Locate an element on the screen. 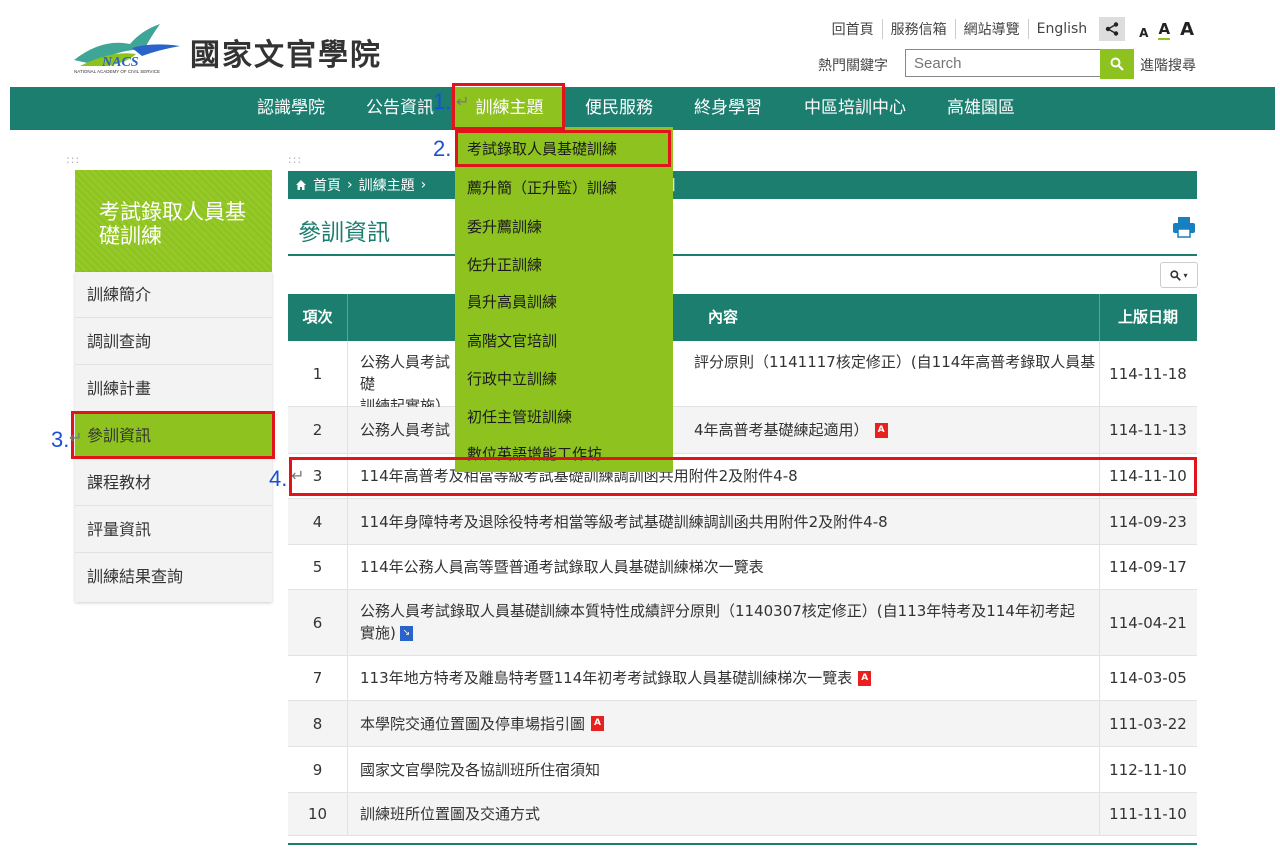 This screenshot has height=865, width=1280. nav-lifelong-learning: 終身學習 is located at coordinates (728, 108).